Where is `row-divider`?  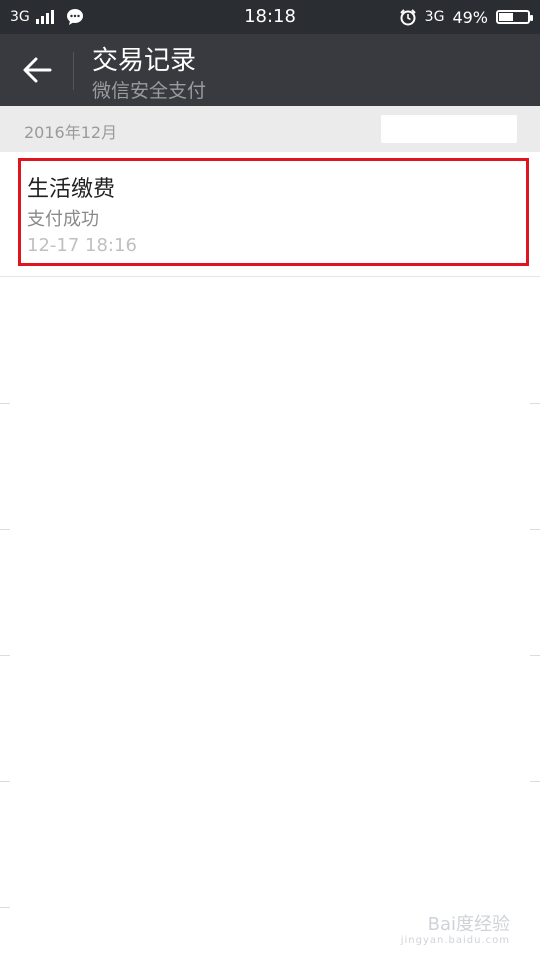 row-divider is located at coordinates (270, 276).